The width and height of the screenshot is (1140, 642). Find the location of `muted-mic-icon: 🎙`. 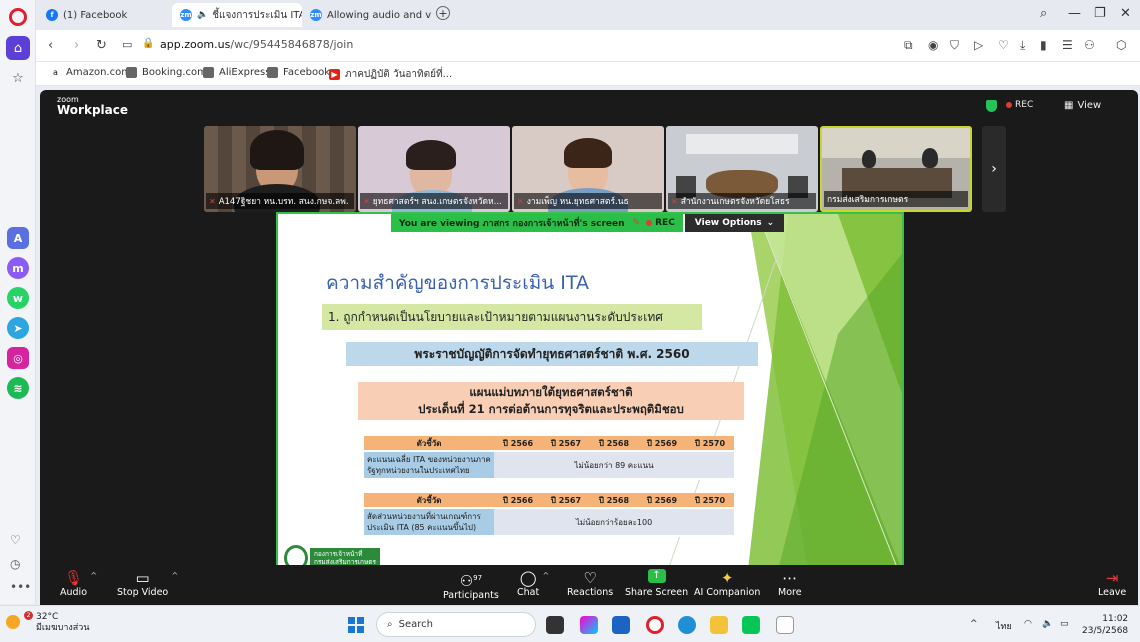

muted-mic-icon: 🎙 is located at coordinates (73, 578).